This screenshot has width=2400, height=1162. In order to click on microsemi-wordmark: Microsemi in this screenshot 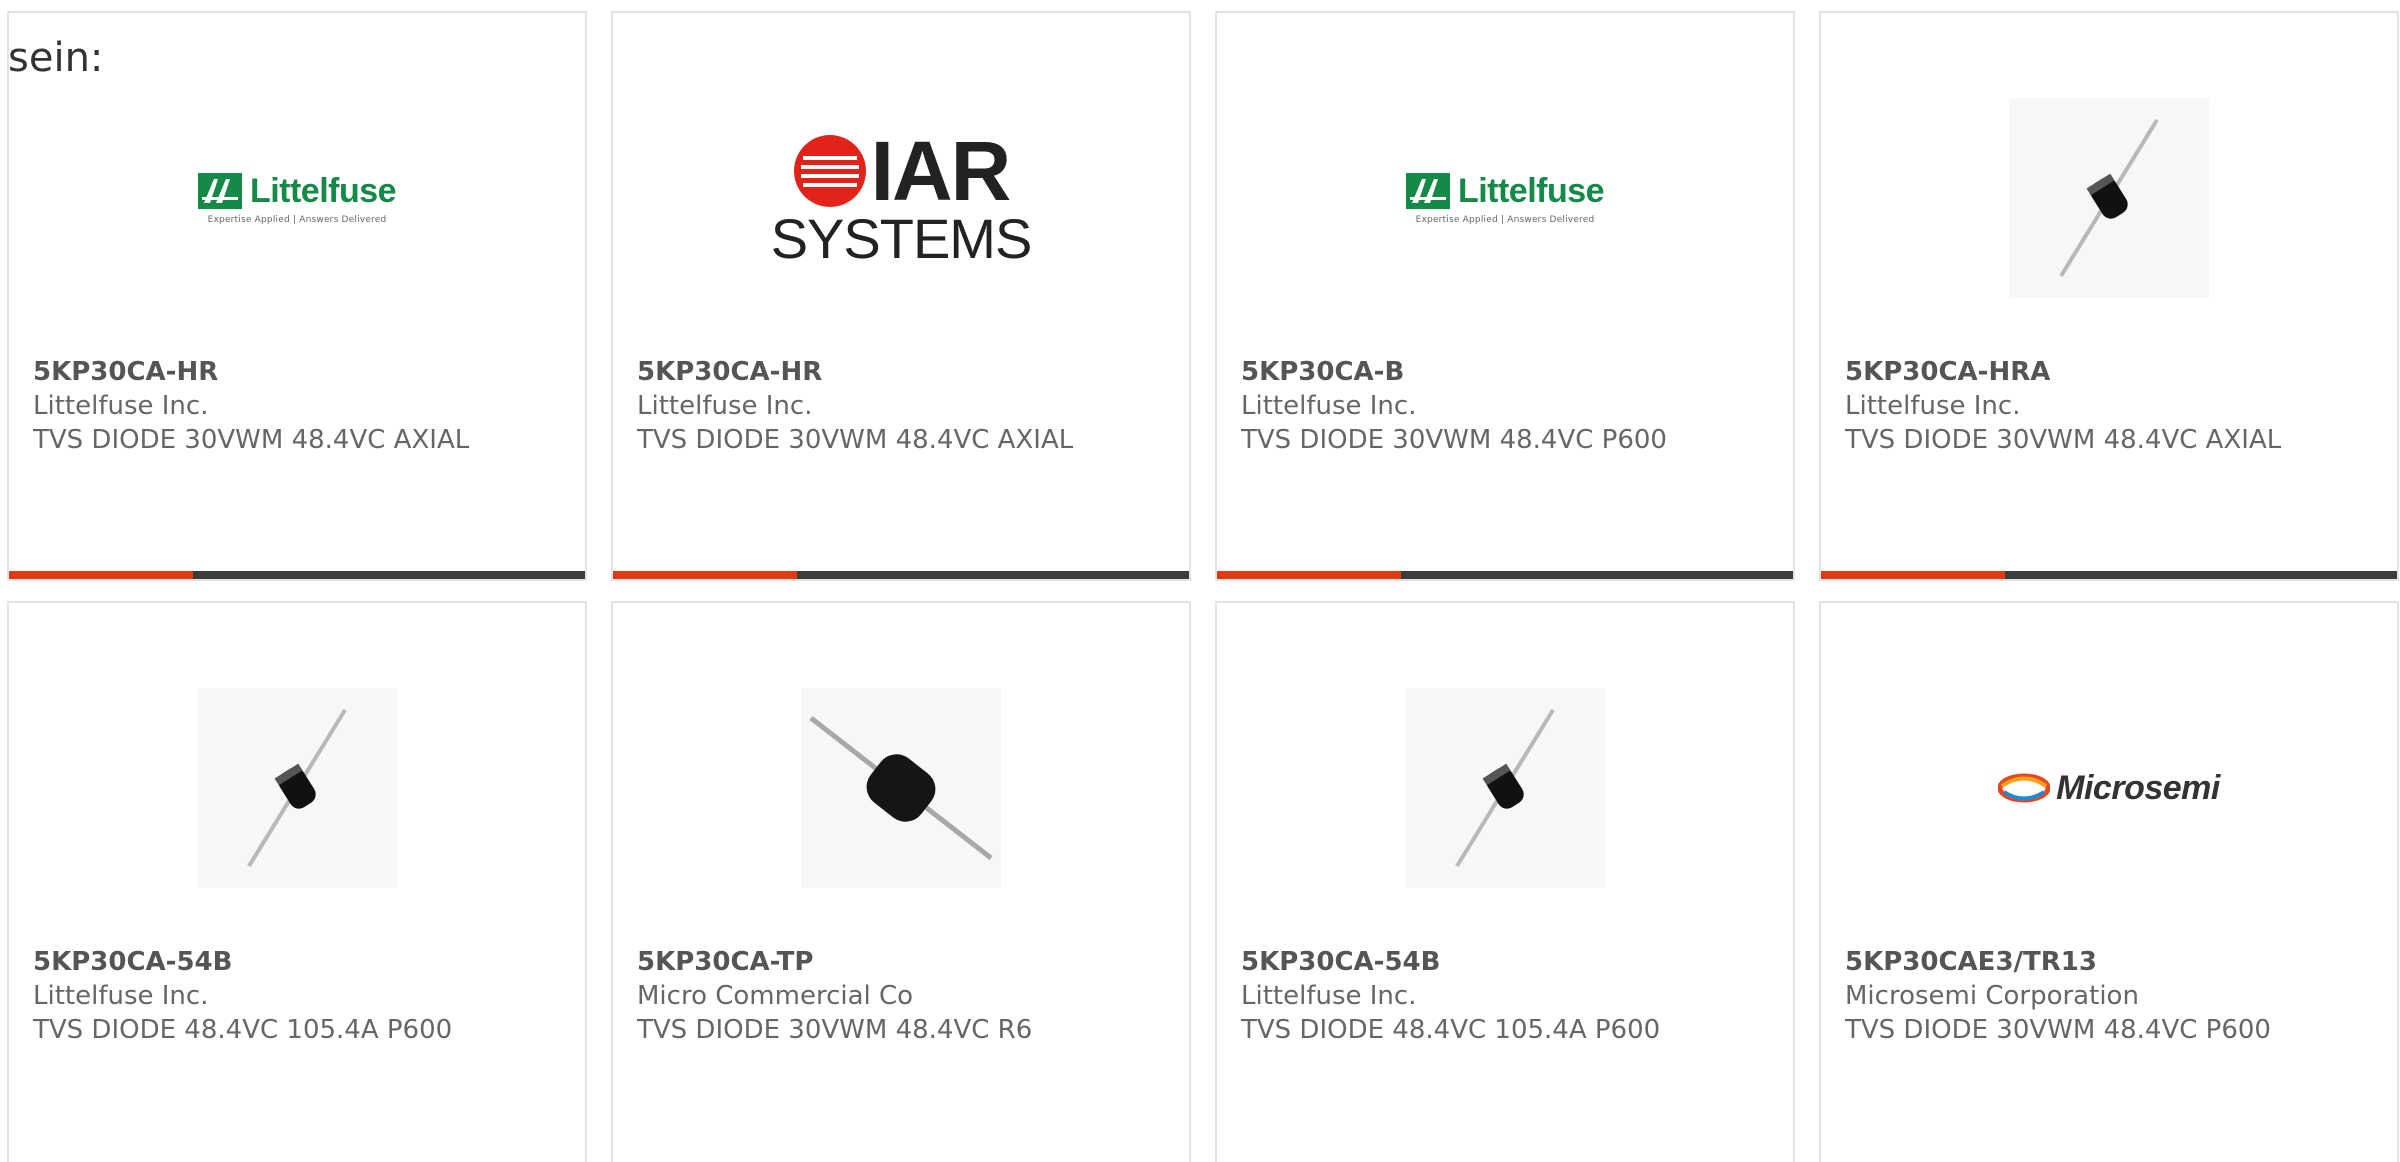, I will do `click(2138, 787)`.